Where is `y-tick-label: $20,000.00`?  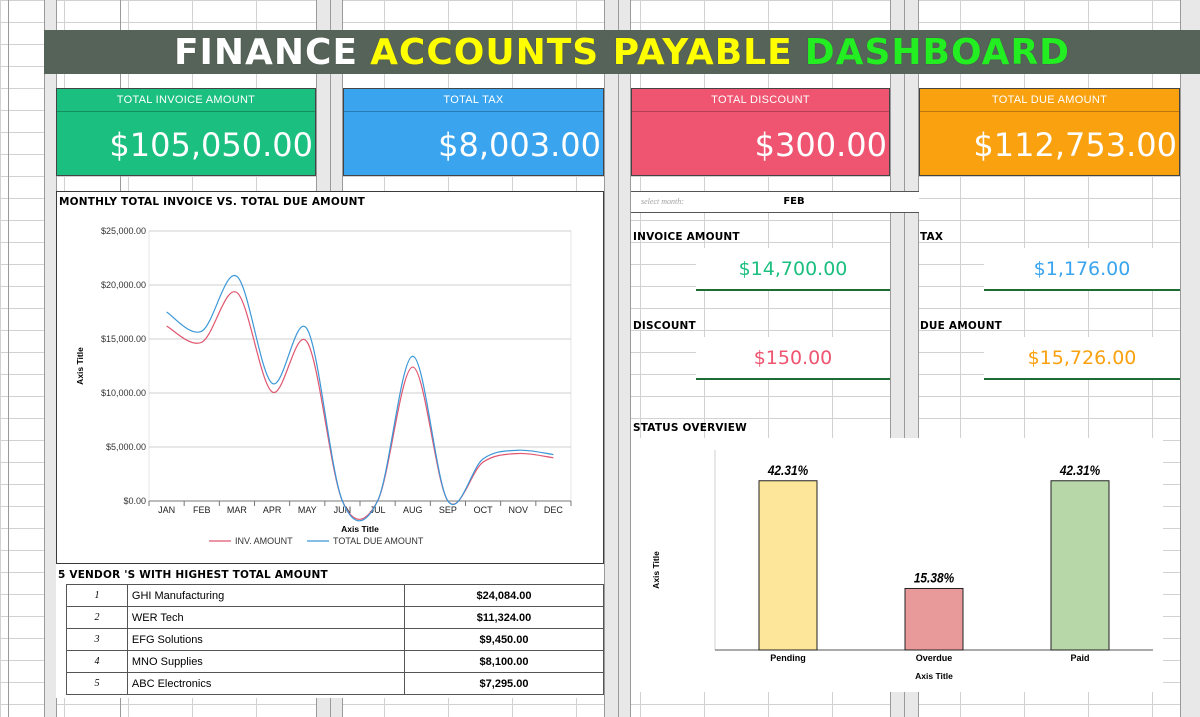 y-tick-label: $20,000.00 is located at coordinates (123, 285).